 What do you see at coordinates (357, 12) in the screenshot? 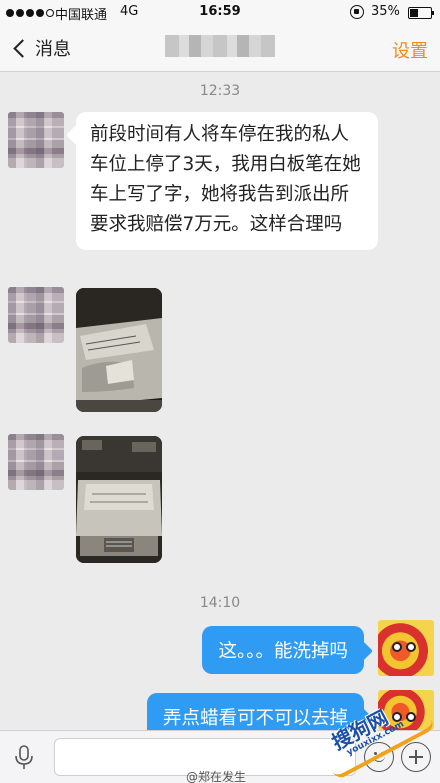
I see `rotation-lock-icon` at bounding box center [357, 12].